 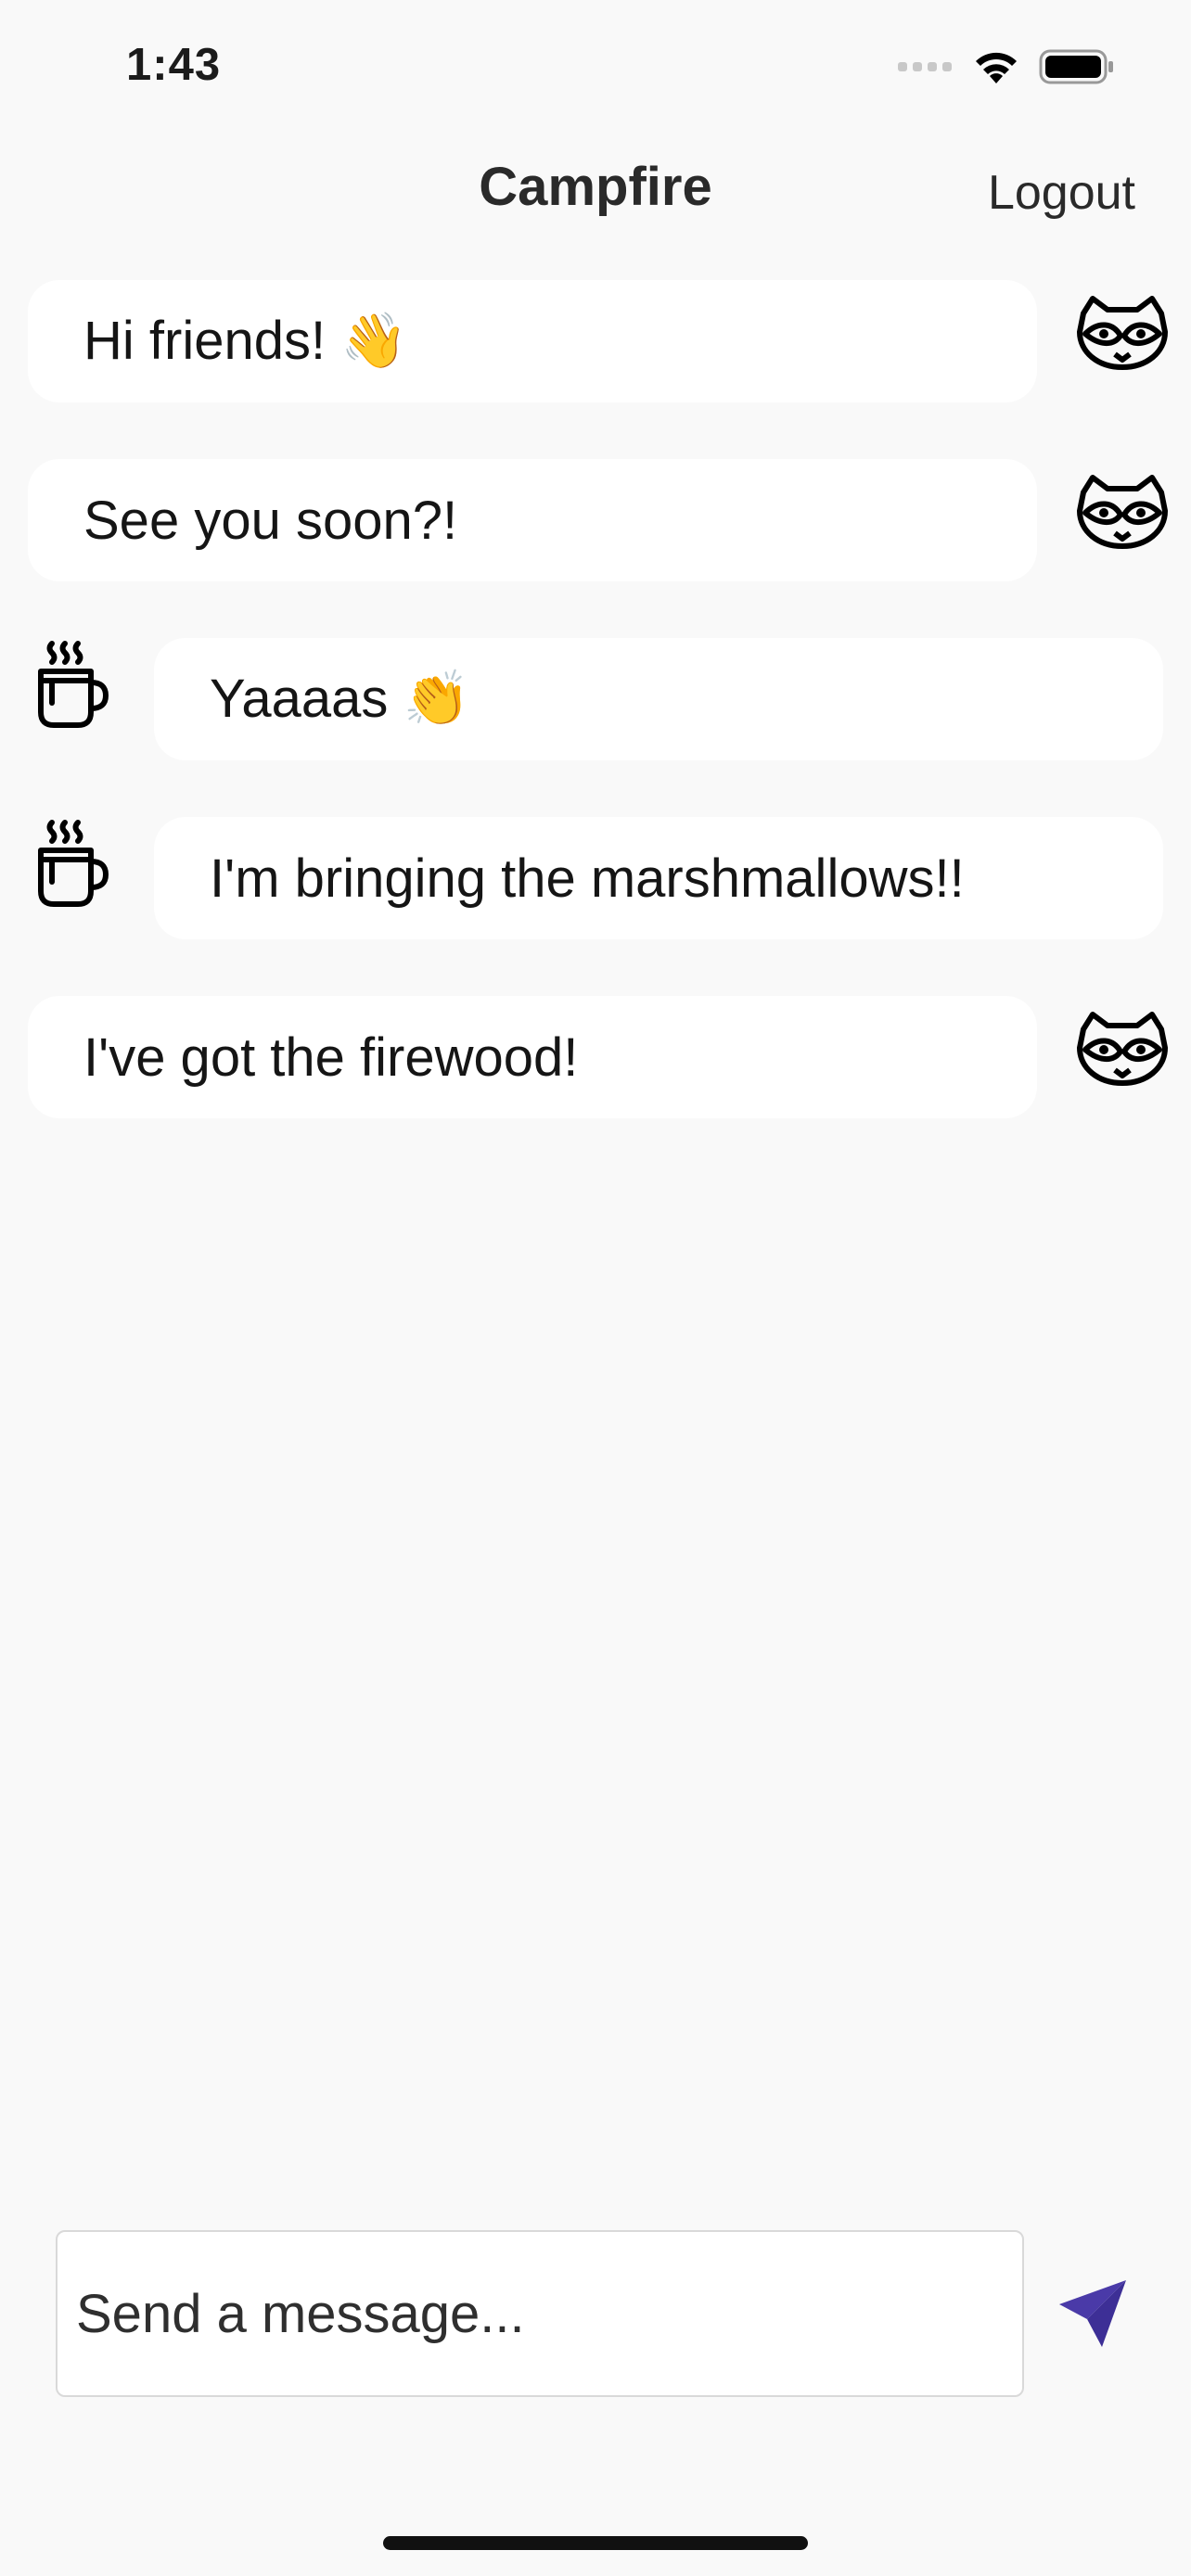 I want to click on message-input, so click(x=549, y=2313).